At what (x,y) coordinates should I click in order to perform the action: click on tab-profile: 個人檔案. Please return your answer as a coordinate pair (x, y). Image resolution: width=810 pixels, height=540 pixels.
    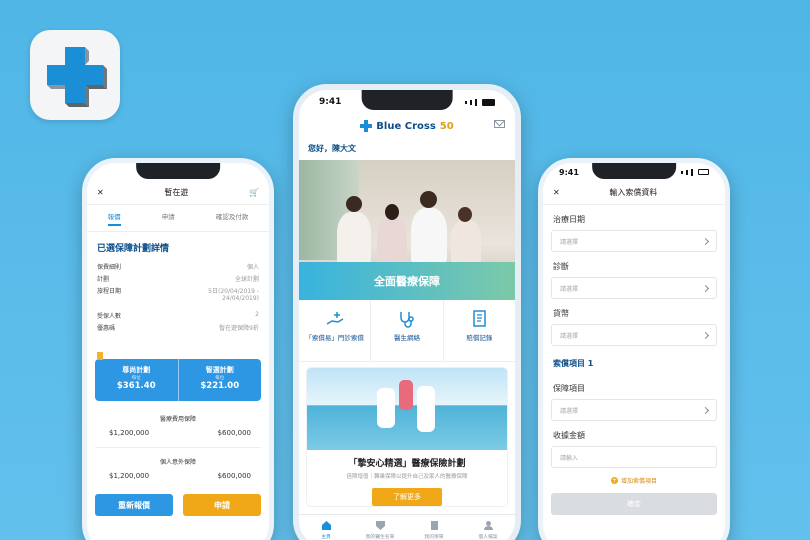
    Looking at the image, I should click on (488, 527).